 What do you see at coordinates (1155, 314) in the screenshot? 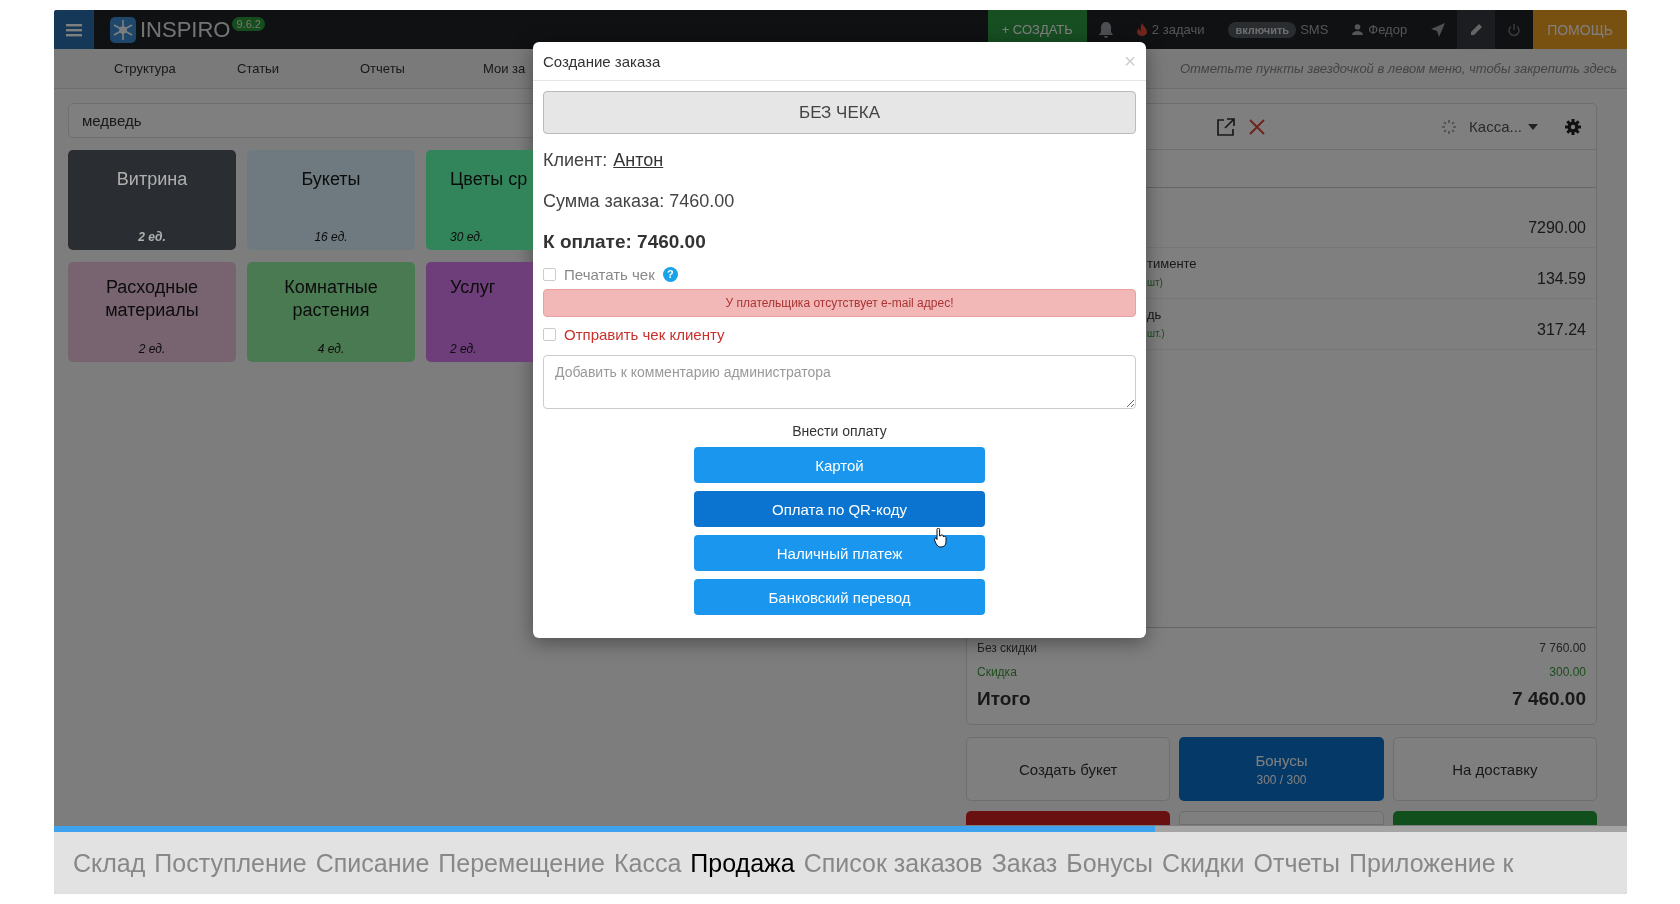
I see `item-name: дь` at bounding box center [1155, 314].